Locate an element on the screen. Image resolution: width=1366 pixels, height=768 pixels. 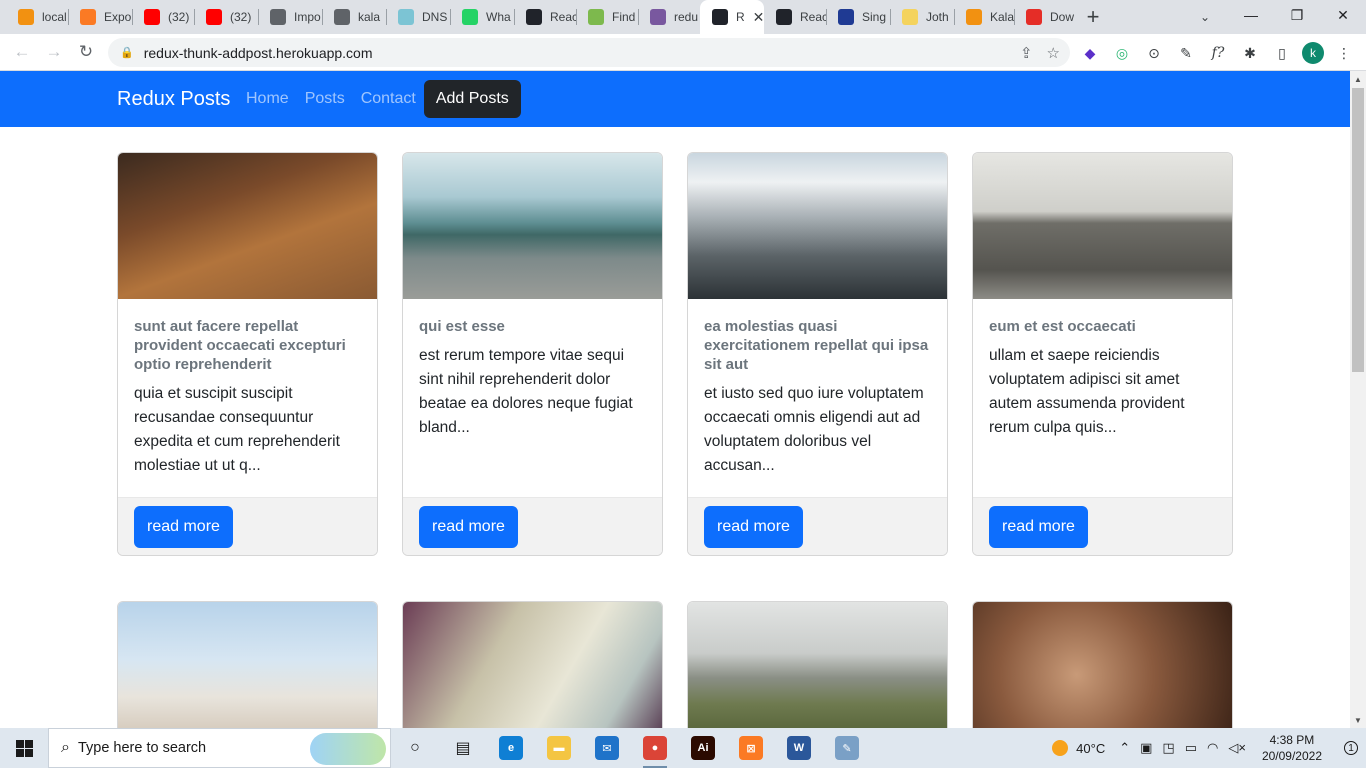
post-card is located at coordinates (817, 664).